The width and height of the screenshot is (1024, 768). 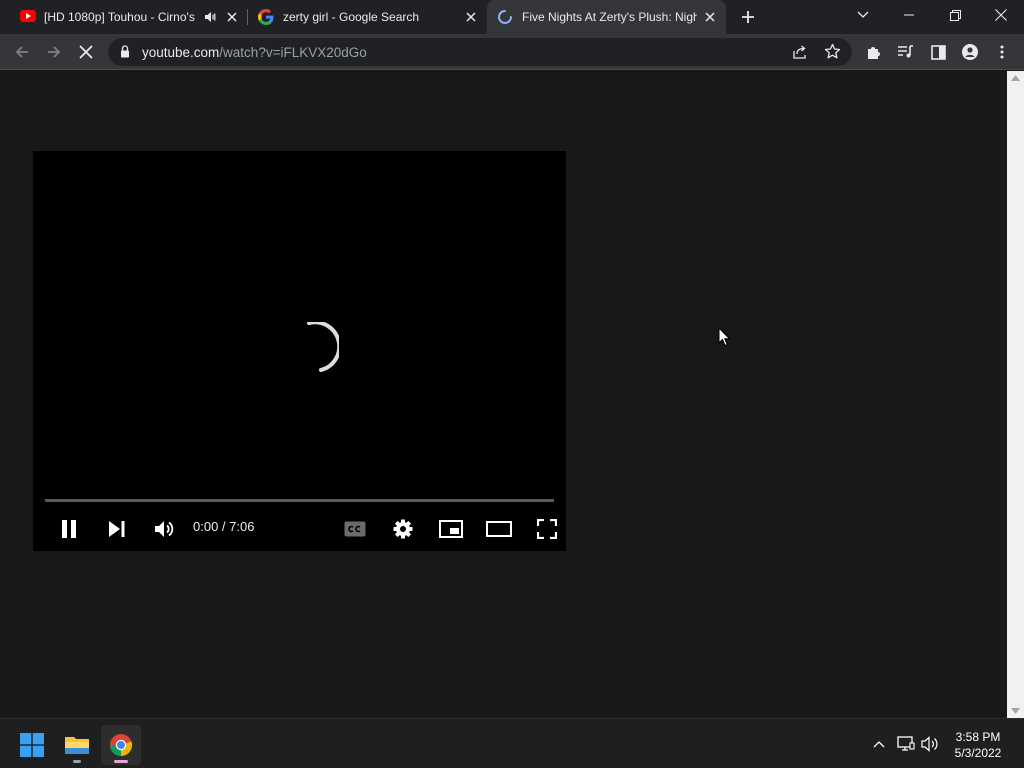 I want to click on chrome-taskbar-button, so click(x=121, y=745).